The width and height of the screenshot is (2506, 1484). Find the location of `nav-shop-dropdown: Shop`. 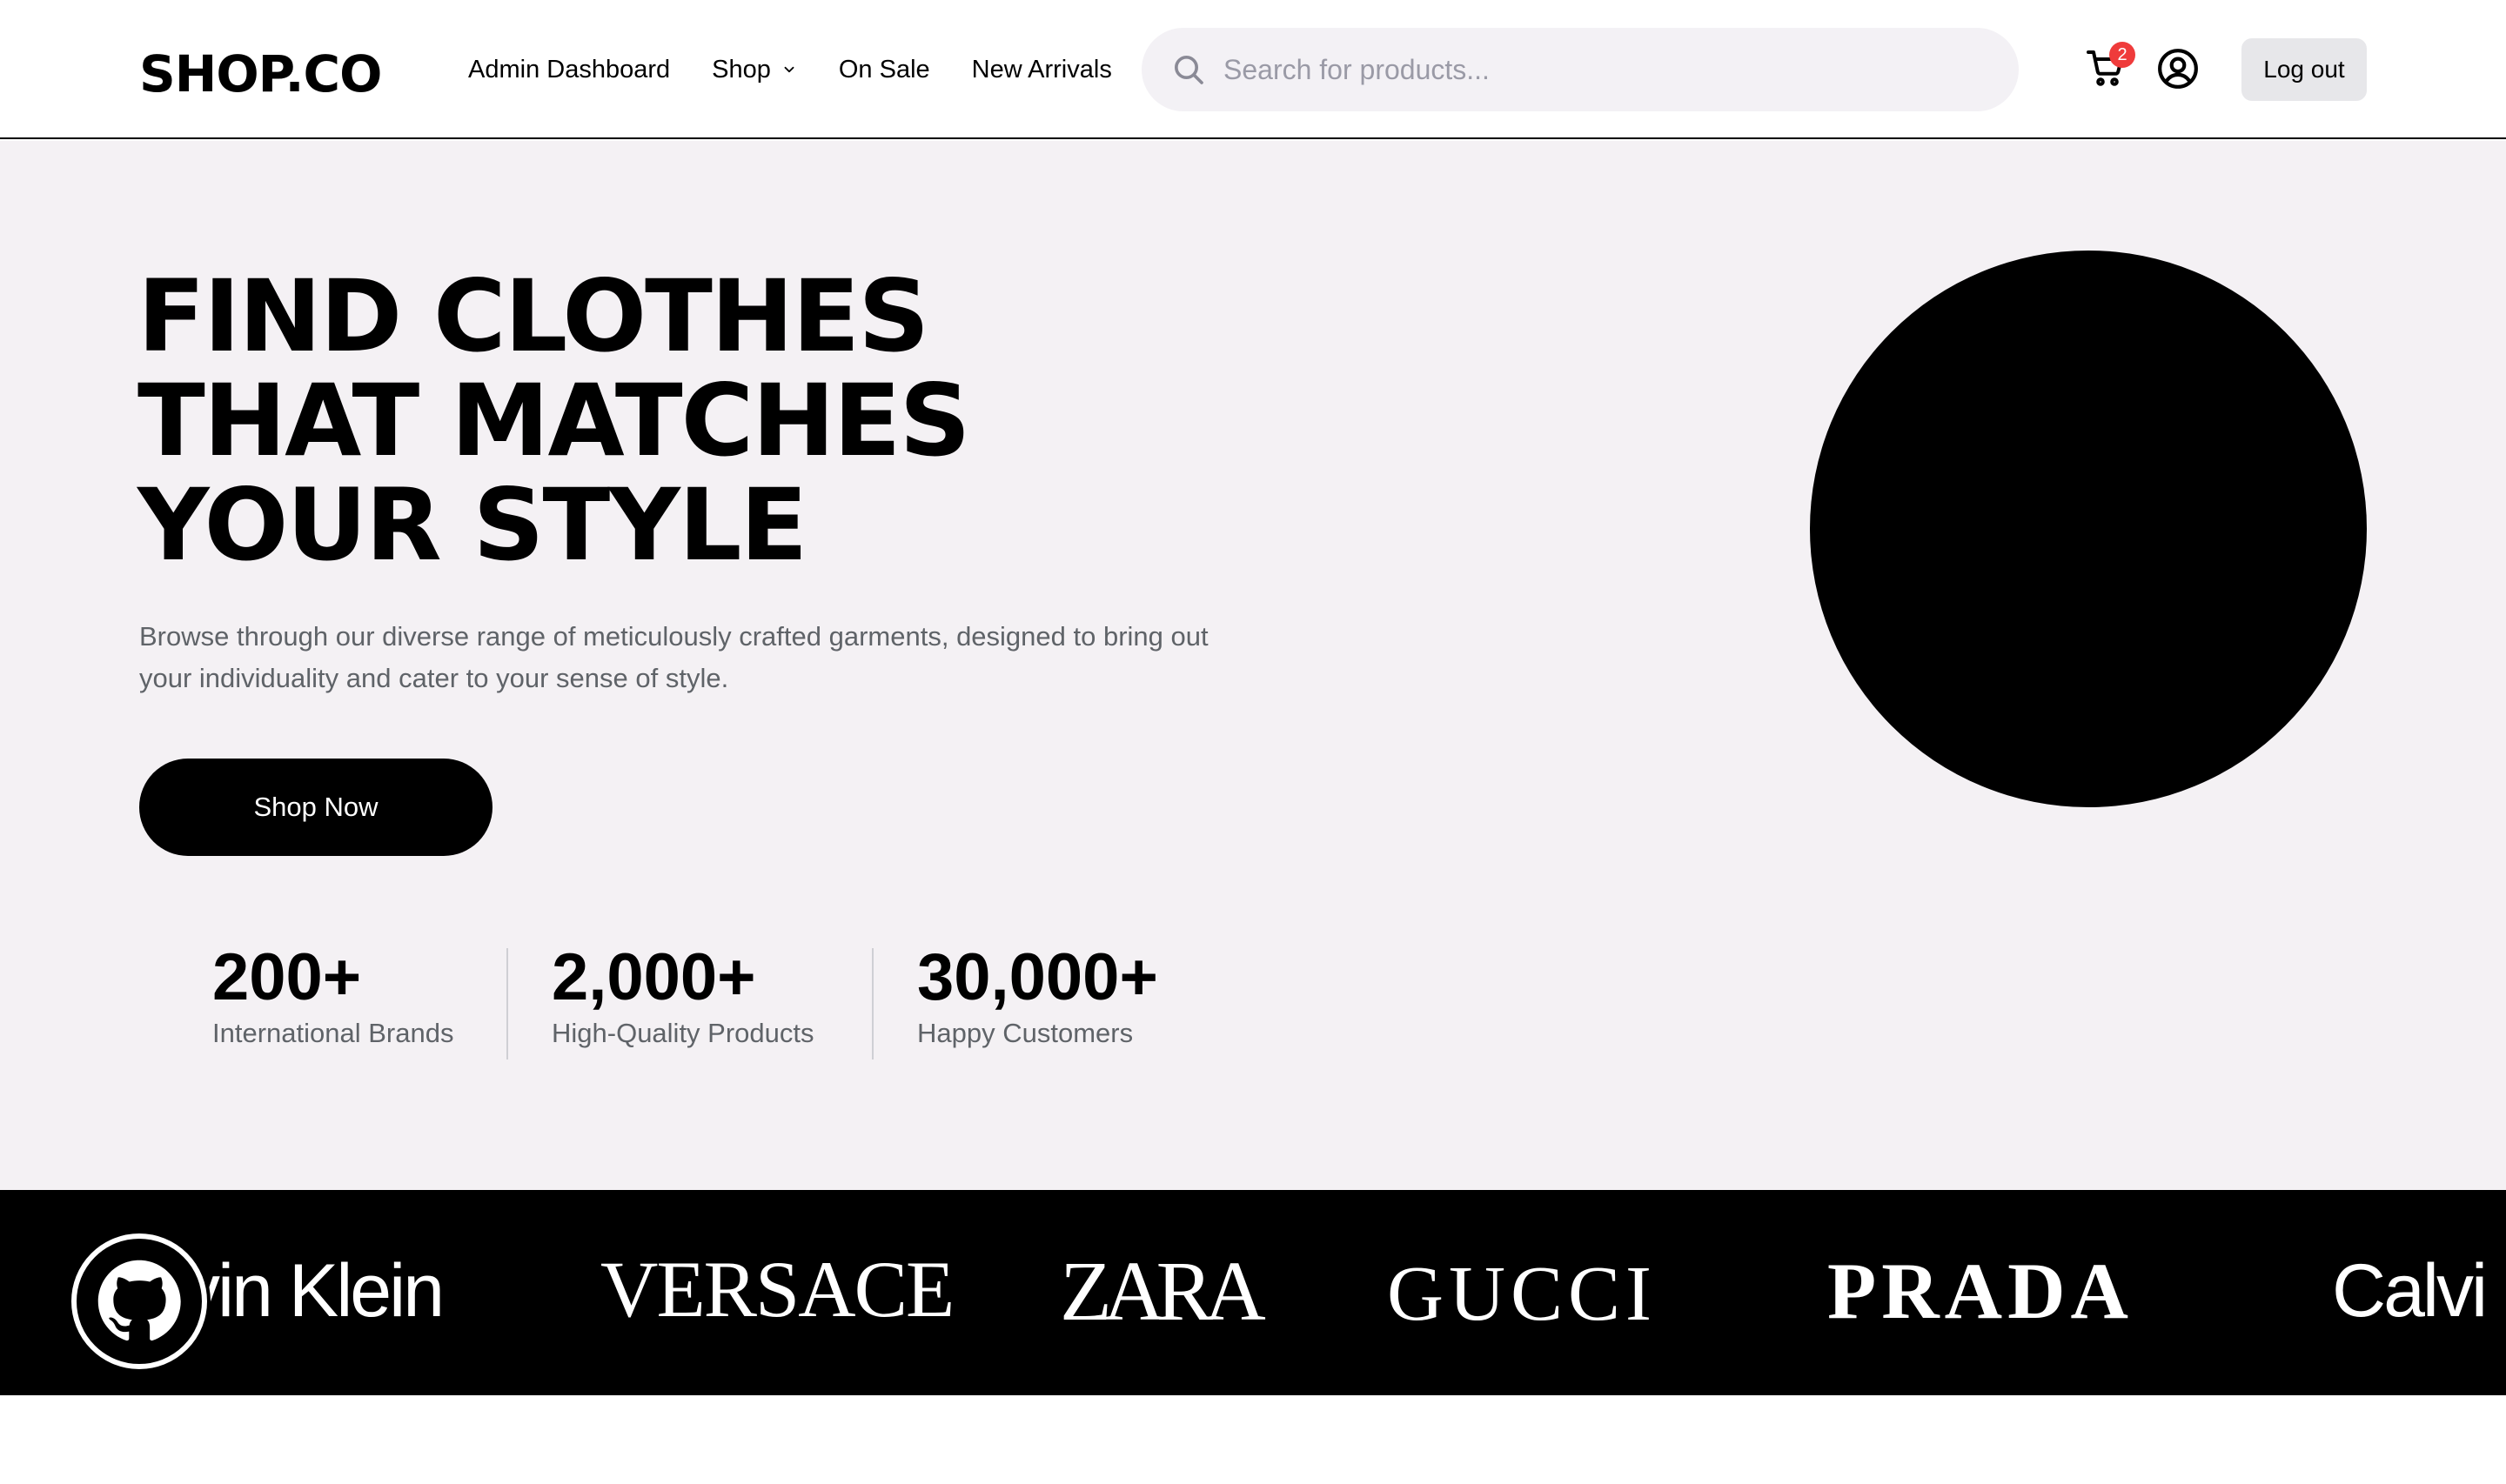

nav-shop-dropdown: Shop is located at coordinates (754, 70).